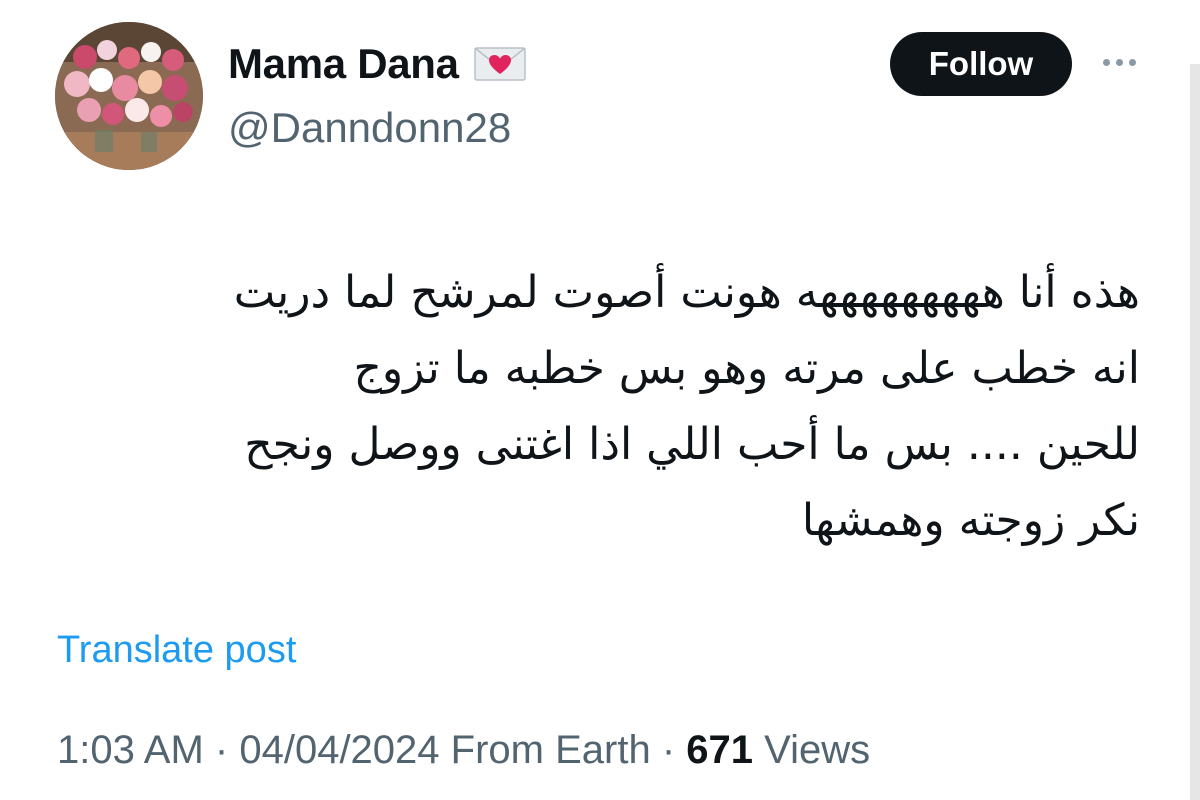 The width and height of the screenshot is (1200, 800). Describe the element at coordinates (500, 64) in the screenshot. I see `love-letter-icon` at that location.